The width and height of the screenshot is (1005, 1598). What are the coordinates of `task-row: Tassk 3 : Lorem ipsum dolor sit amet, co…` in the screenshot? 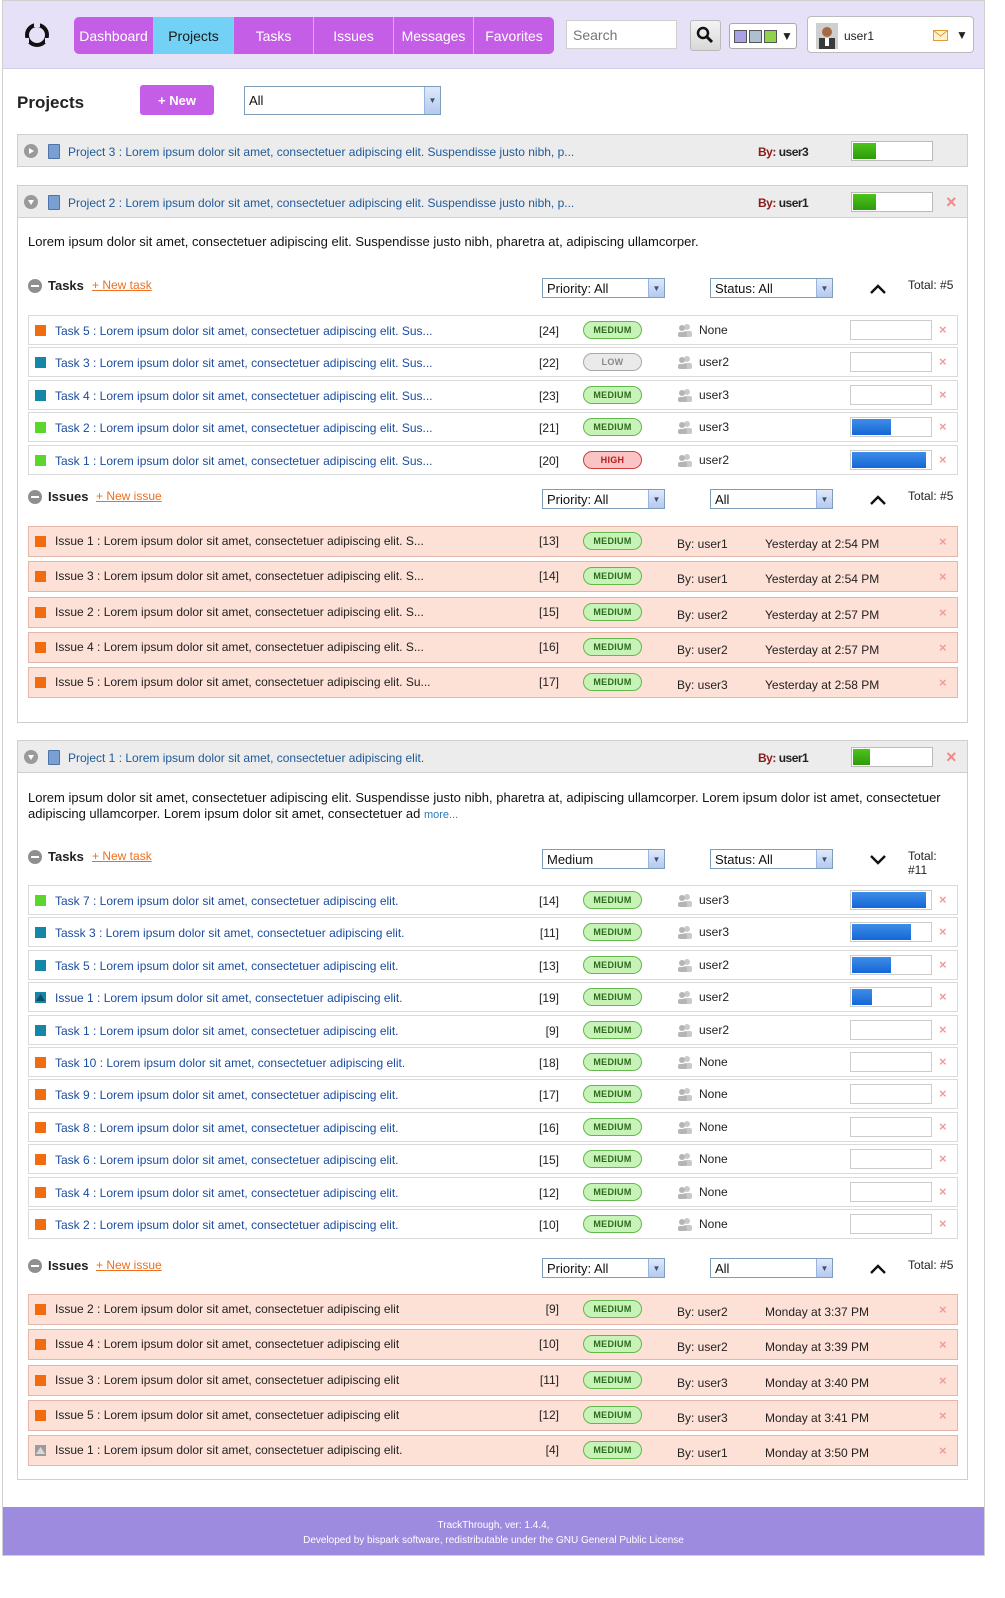 It's located at (493, 932).